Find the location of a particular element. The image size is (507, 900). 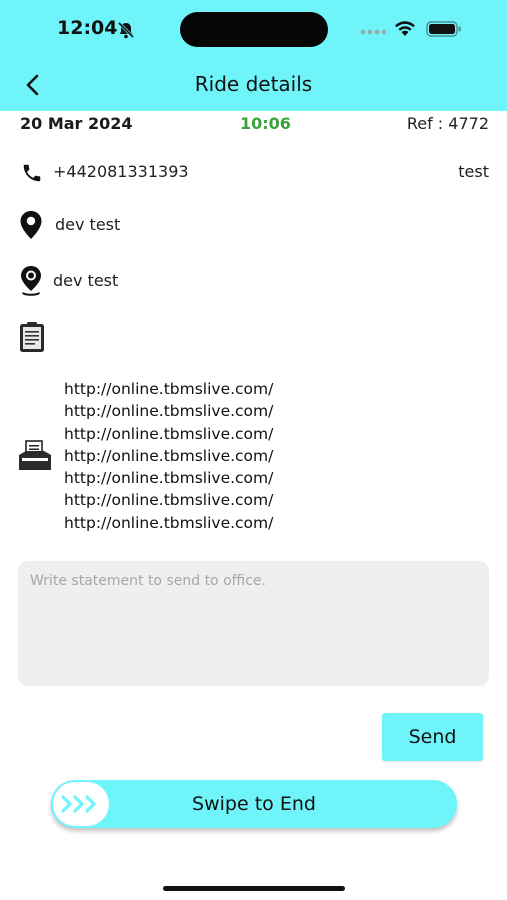

triple-chevron-right-icon is located at coordinates (78, 804).